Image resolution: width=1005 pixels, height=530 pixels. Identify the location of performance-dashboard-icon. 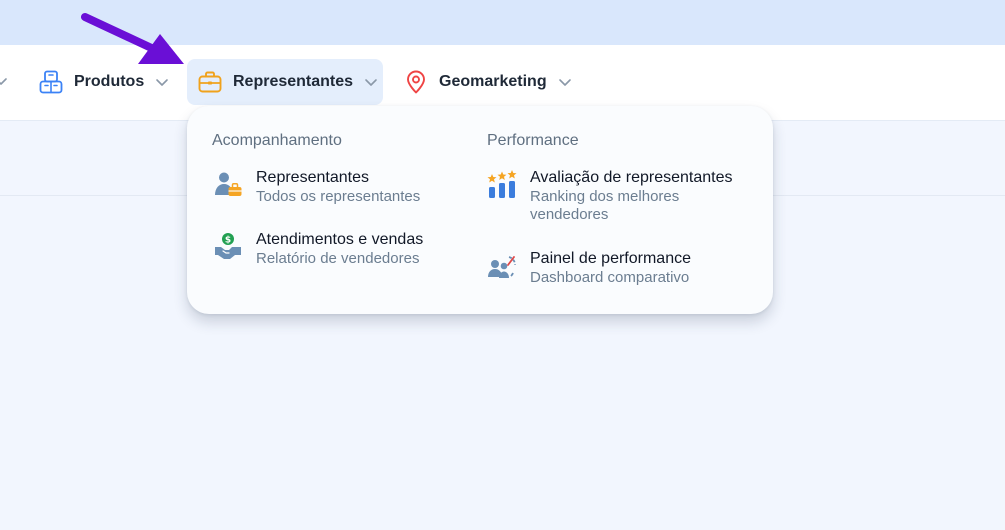
(502, 266).